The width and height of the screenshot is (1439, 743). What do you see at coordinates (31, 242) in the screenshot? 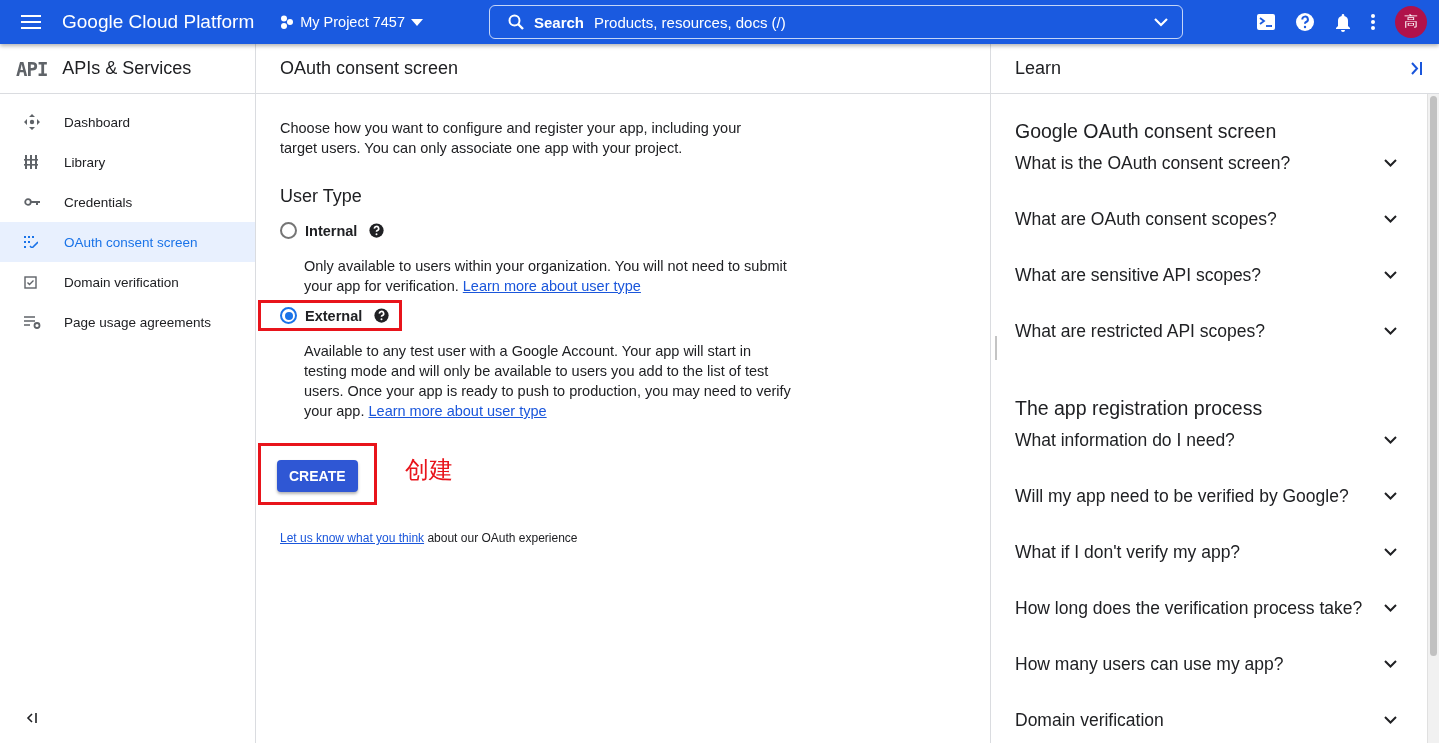
I see `checklist-icon` at bounding box center [31, 242].